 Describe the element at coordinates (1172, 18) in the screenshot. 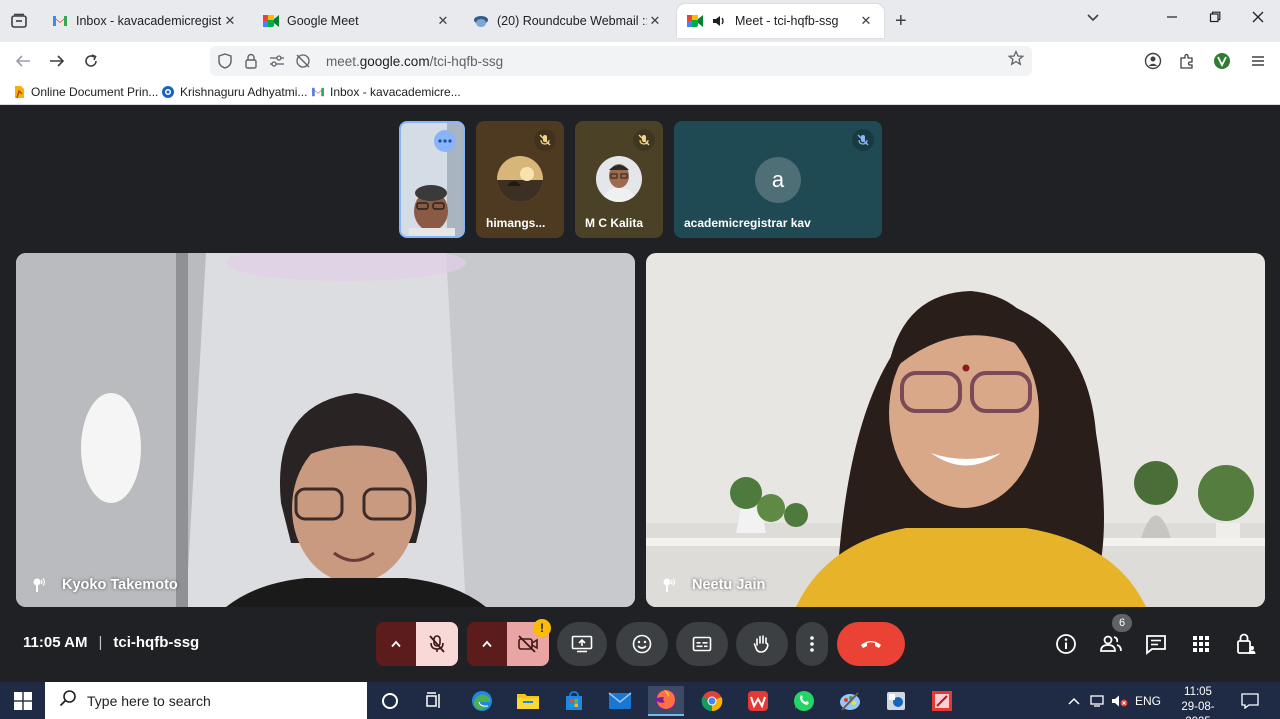

I see `minimize-icon` at that location.